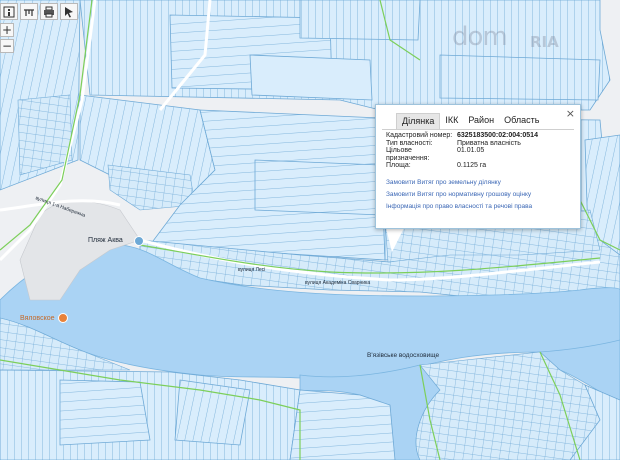 The height and width of the screenshot is (460, 620). Describe the element at coordinates (497, 135) in the screenshot. I see `info-value: 6325183500:02:004:0514` at that location.